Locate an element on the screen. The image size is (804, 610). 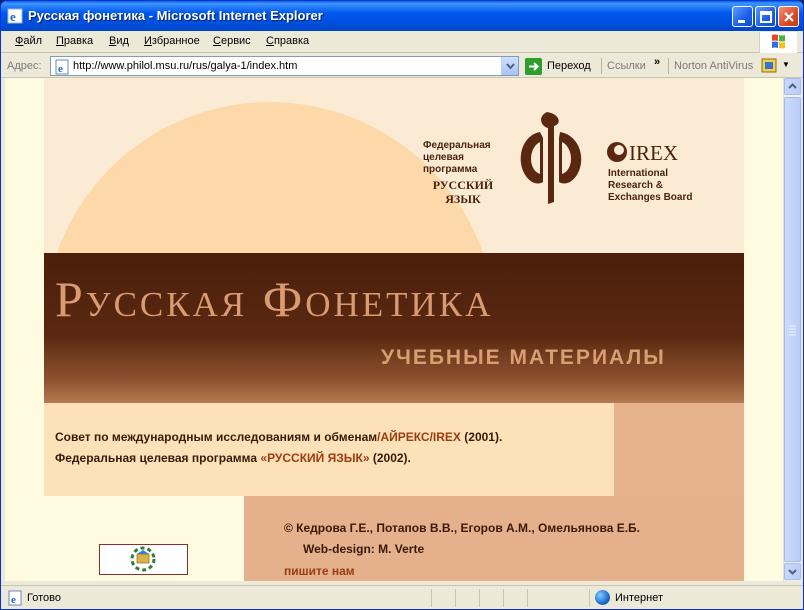
security-zone-label: Интернет is located at coordinates (639, 598).